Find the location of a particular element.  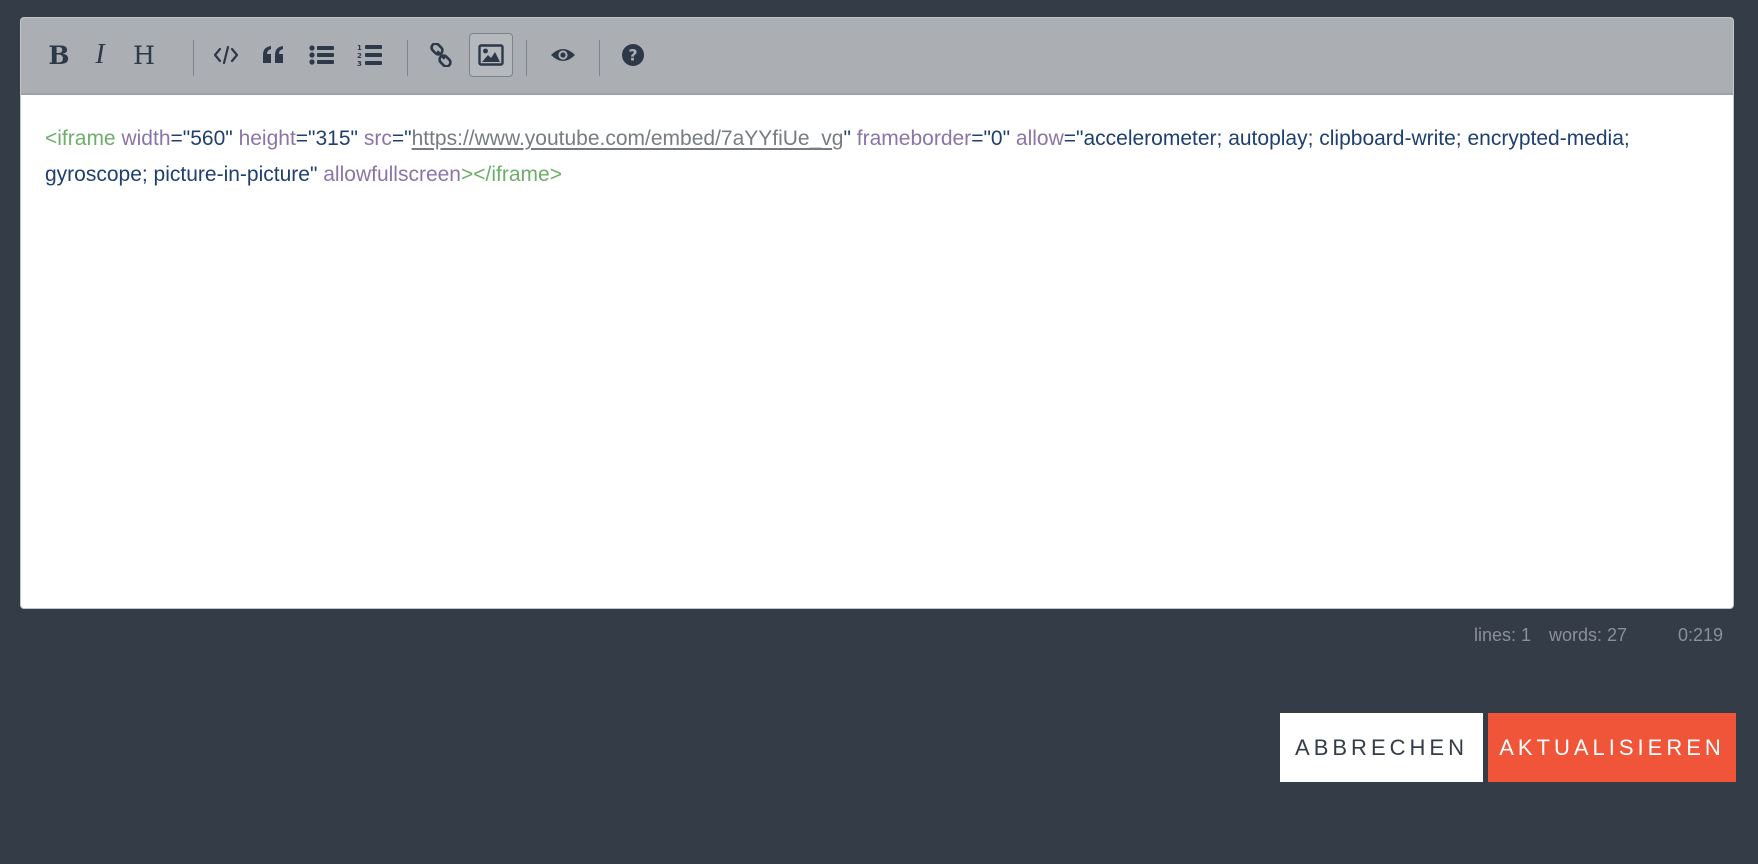

code-button is located at coordinates (226, 55).